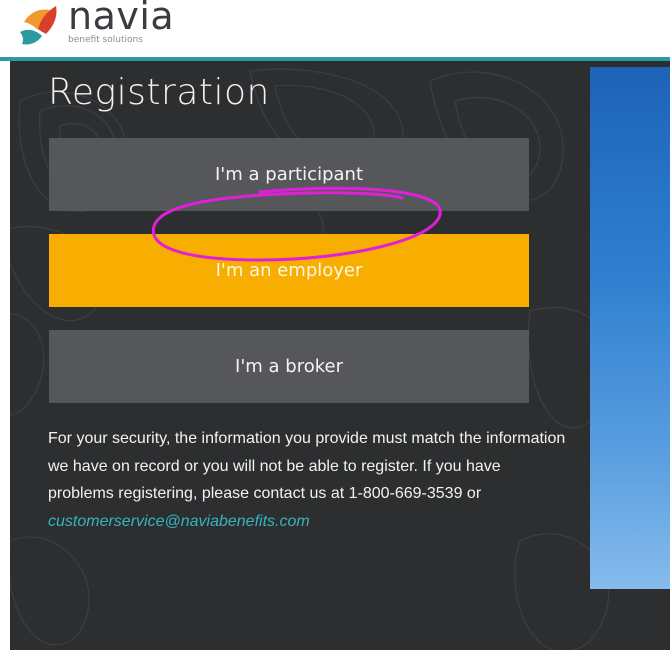  I want to click on participant-button: I'm a participant, so click(289, 174).